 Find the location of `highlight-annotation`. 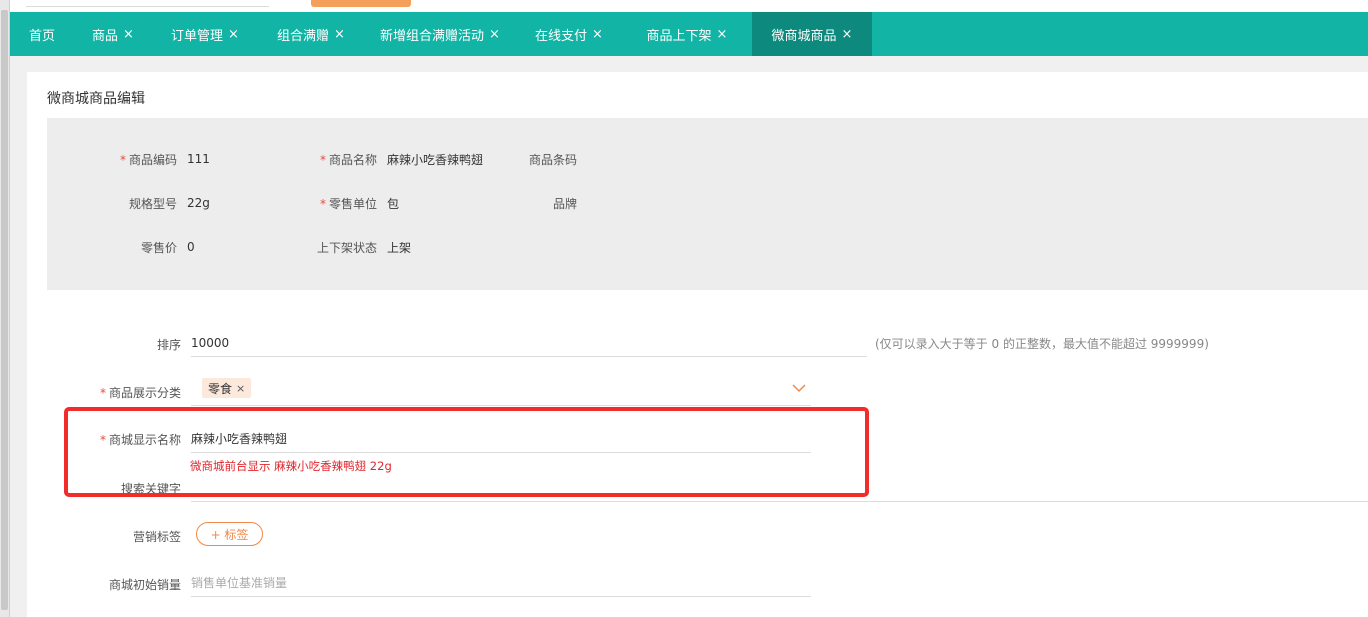

highlight-annotation is located at coordinates (466, 452).